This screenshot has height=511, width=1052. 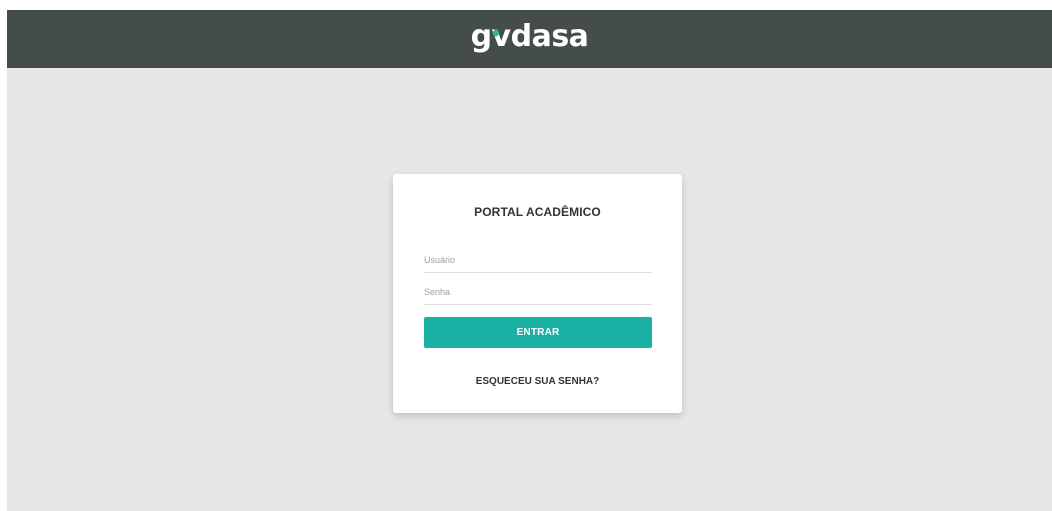 I want to click on portal-title: PORTAL ACADÊMICO, so click(x=537, y=212).